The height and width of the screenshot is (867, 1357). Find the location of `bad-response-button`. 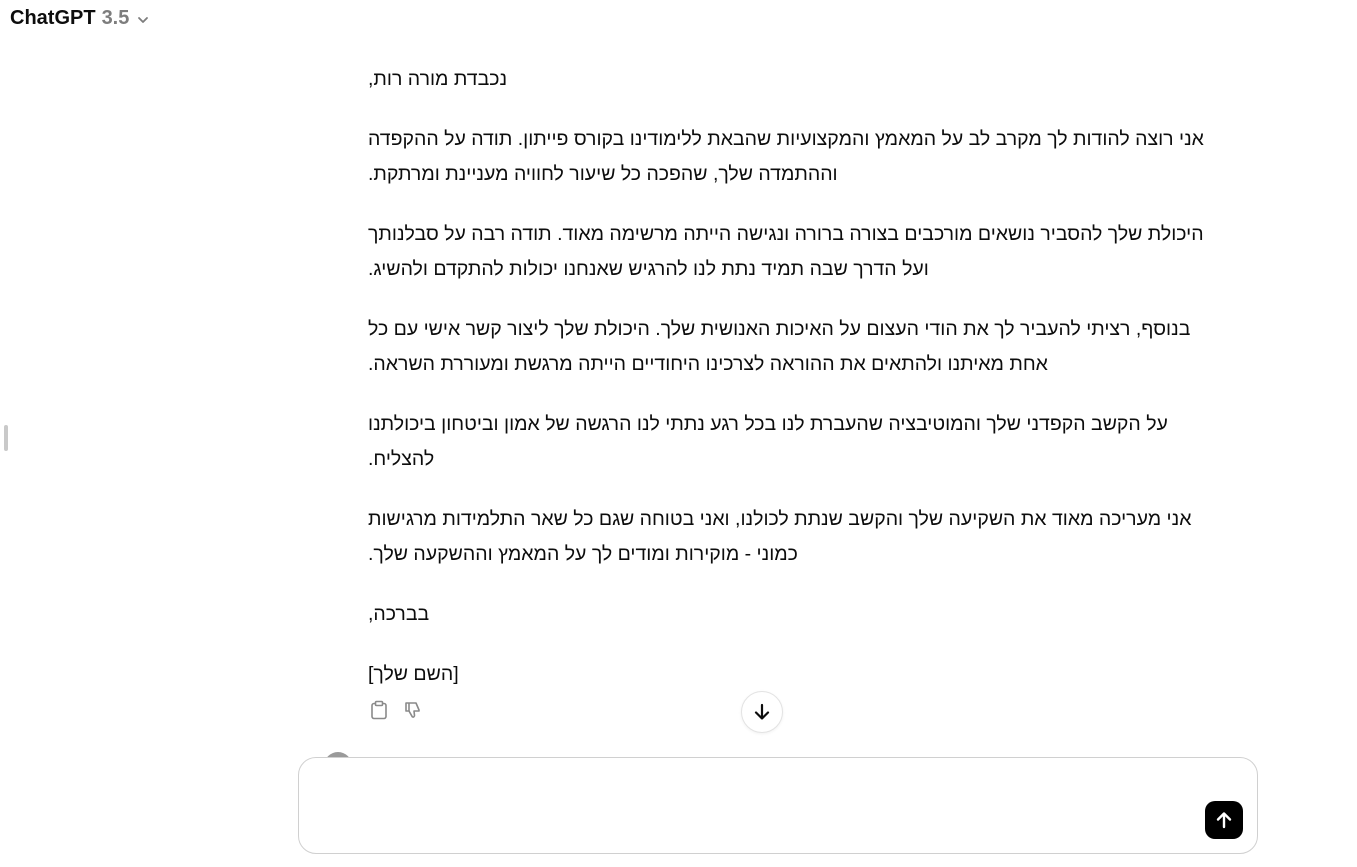

bad-response-button is located at coordinates (413, 710).